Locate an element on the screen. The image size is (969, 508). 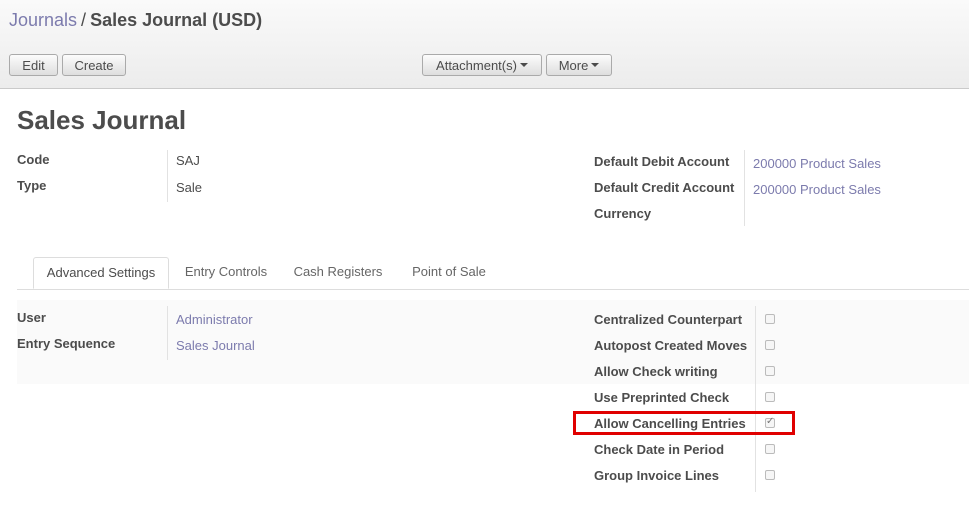
tab-point-of-sale: Point of Sale is located at coordinates (449, 273).